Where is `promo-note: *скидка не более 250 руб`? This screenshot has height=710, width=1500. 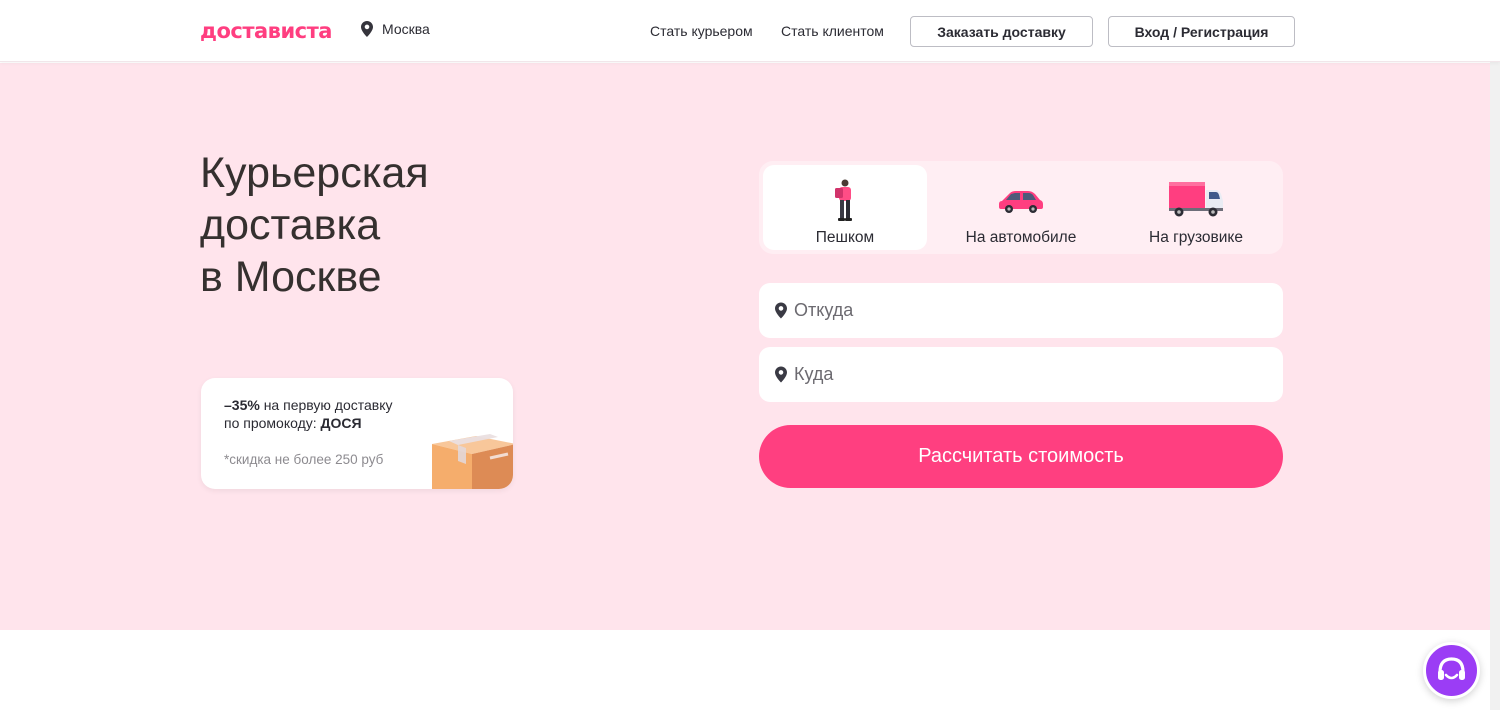
promo-note: *скидка не более 250 руб is located at coordinates (304, 459).